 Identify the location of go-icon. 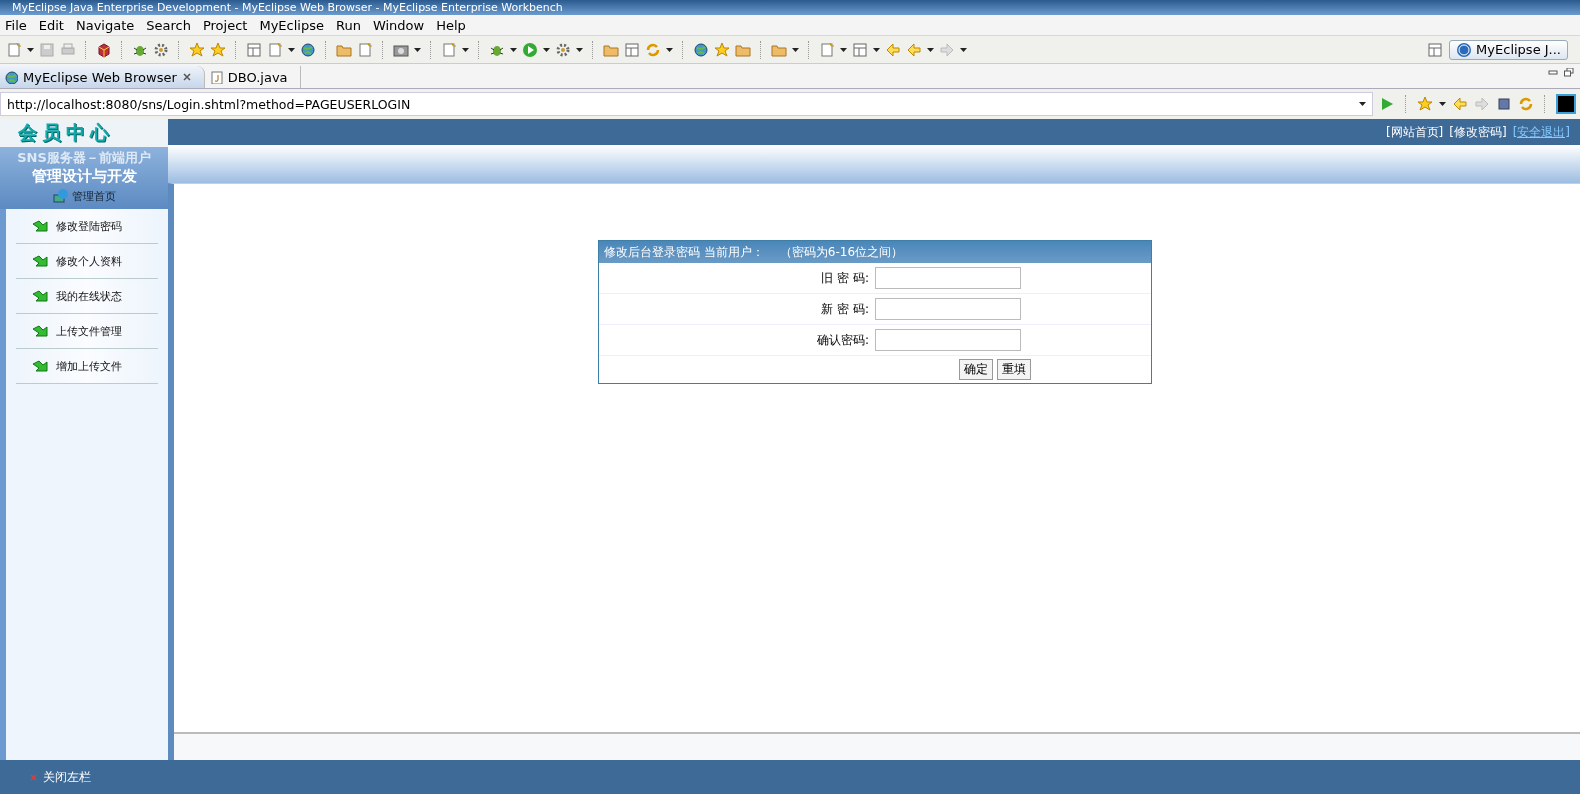
(1387, 104).